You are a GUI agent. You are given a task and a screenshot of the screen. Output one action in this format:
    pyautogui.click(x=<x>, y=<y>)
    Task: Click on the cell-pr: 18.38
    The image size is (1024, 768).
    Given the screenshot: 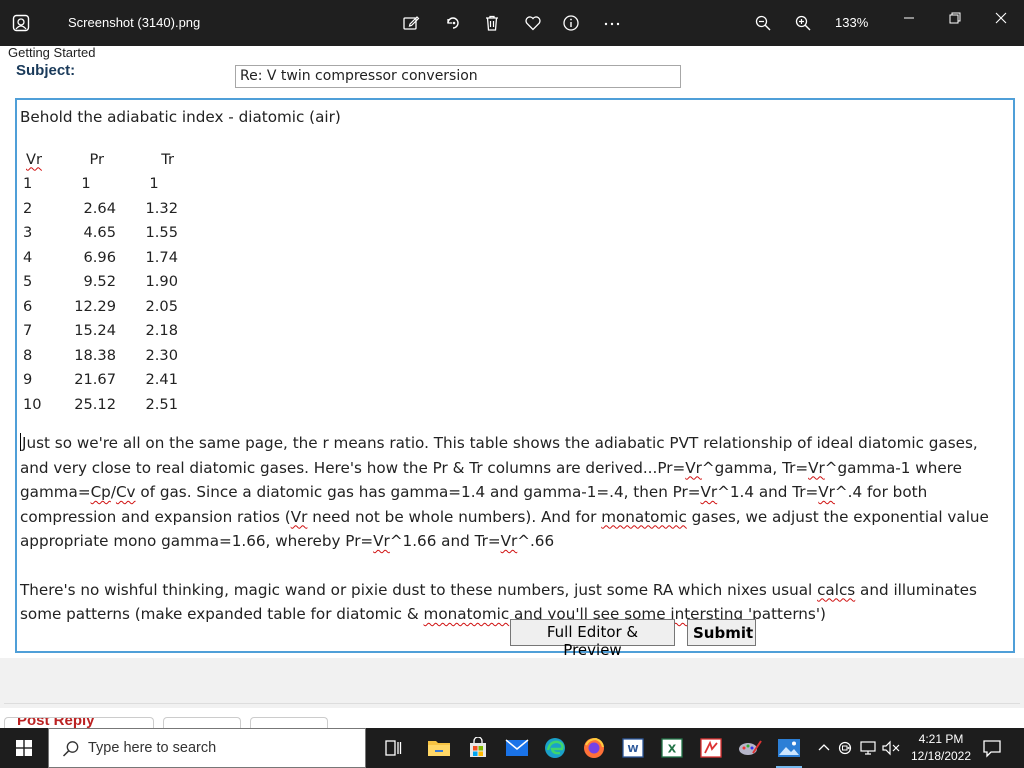 What is the action you would take?
    pyautogui.click(x=95, y=355)
    